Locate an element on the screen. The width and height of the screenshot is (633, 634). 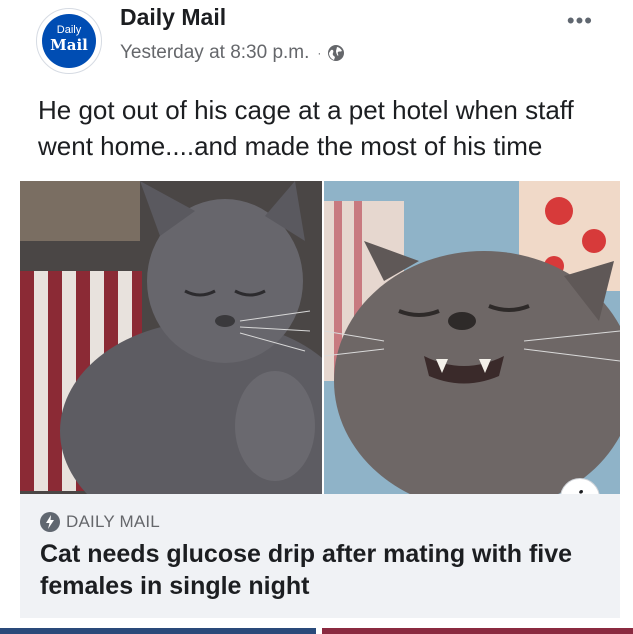
page-avatar: Daily Mail is located at coordinates (69, 41).